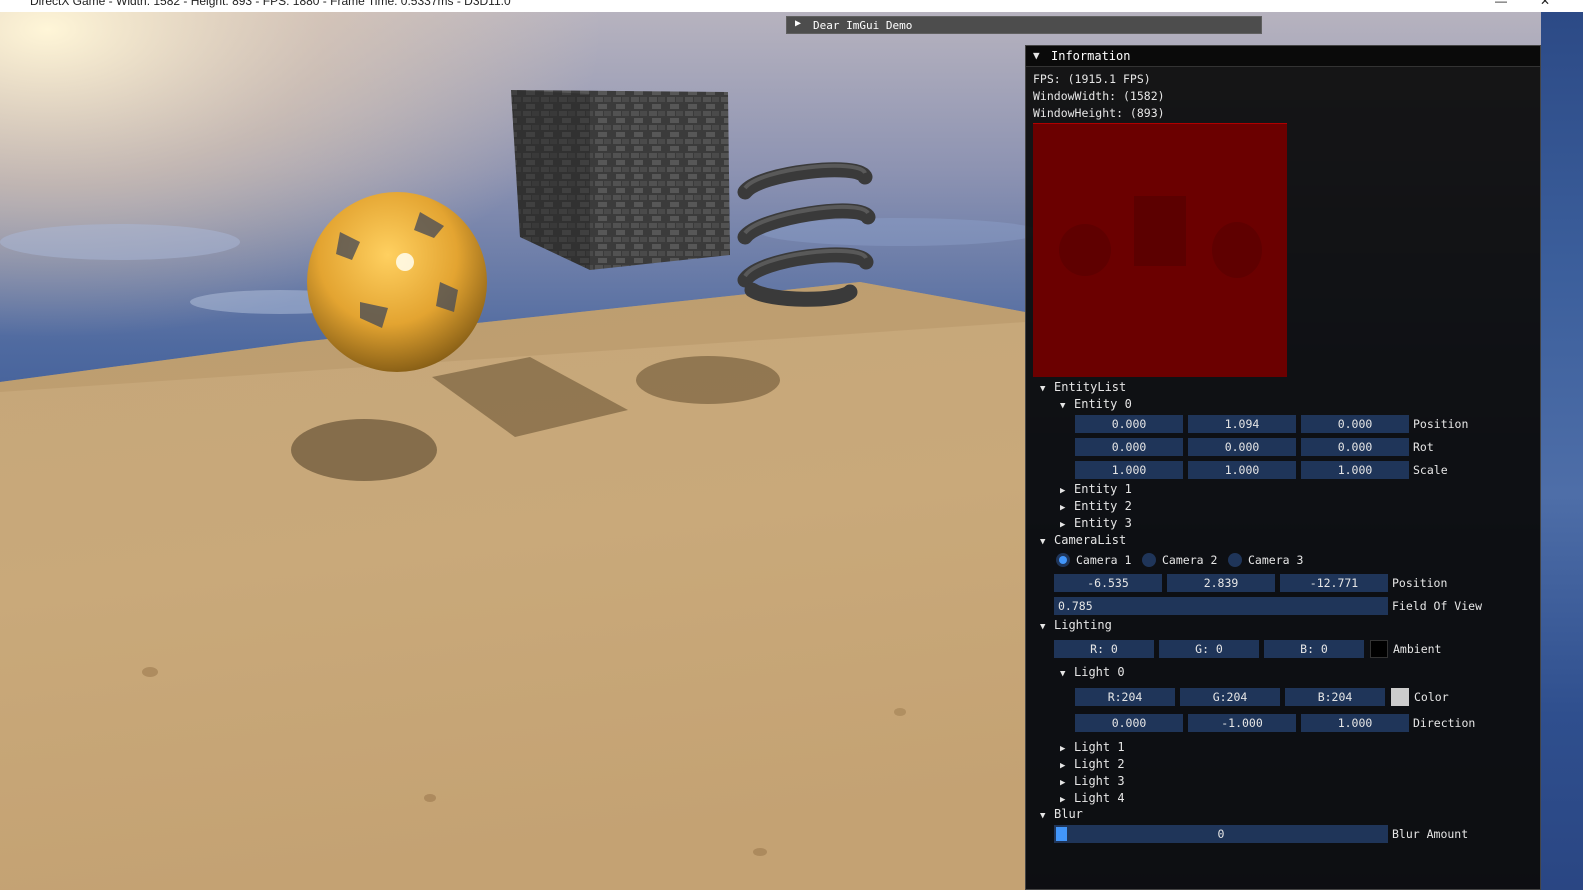  I want to click on tree-light-4: ▶ Light 4, so click(1092, 798).